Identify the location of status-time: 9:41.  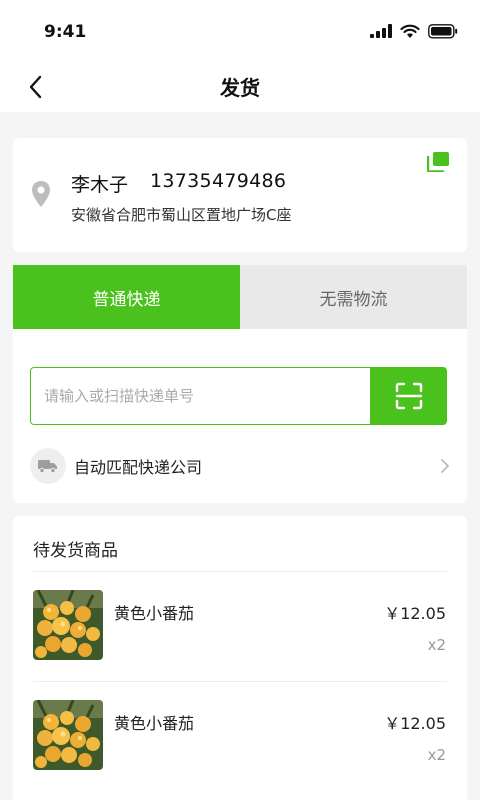
(65, 32).